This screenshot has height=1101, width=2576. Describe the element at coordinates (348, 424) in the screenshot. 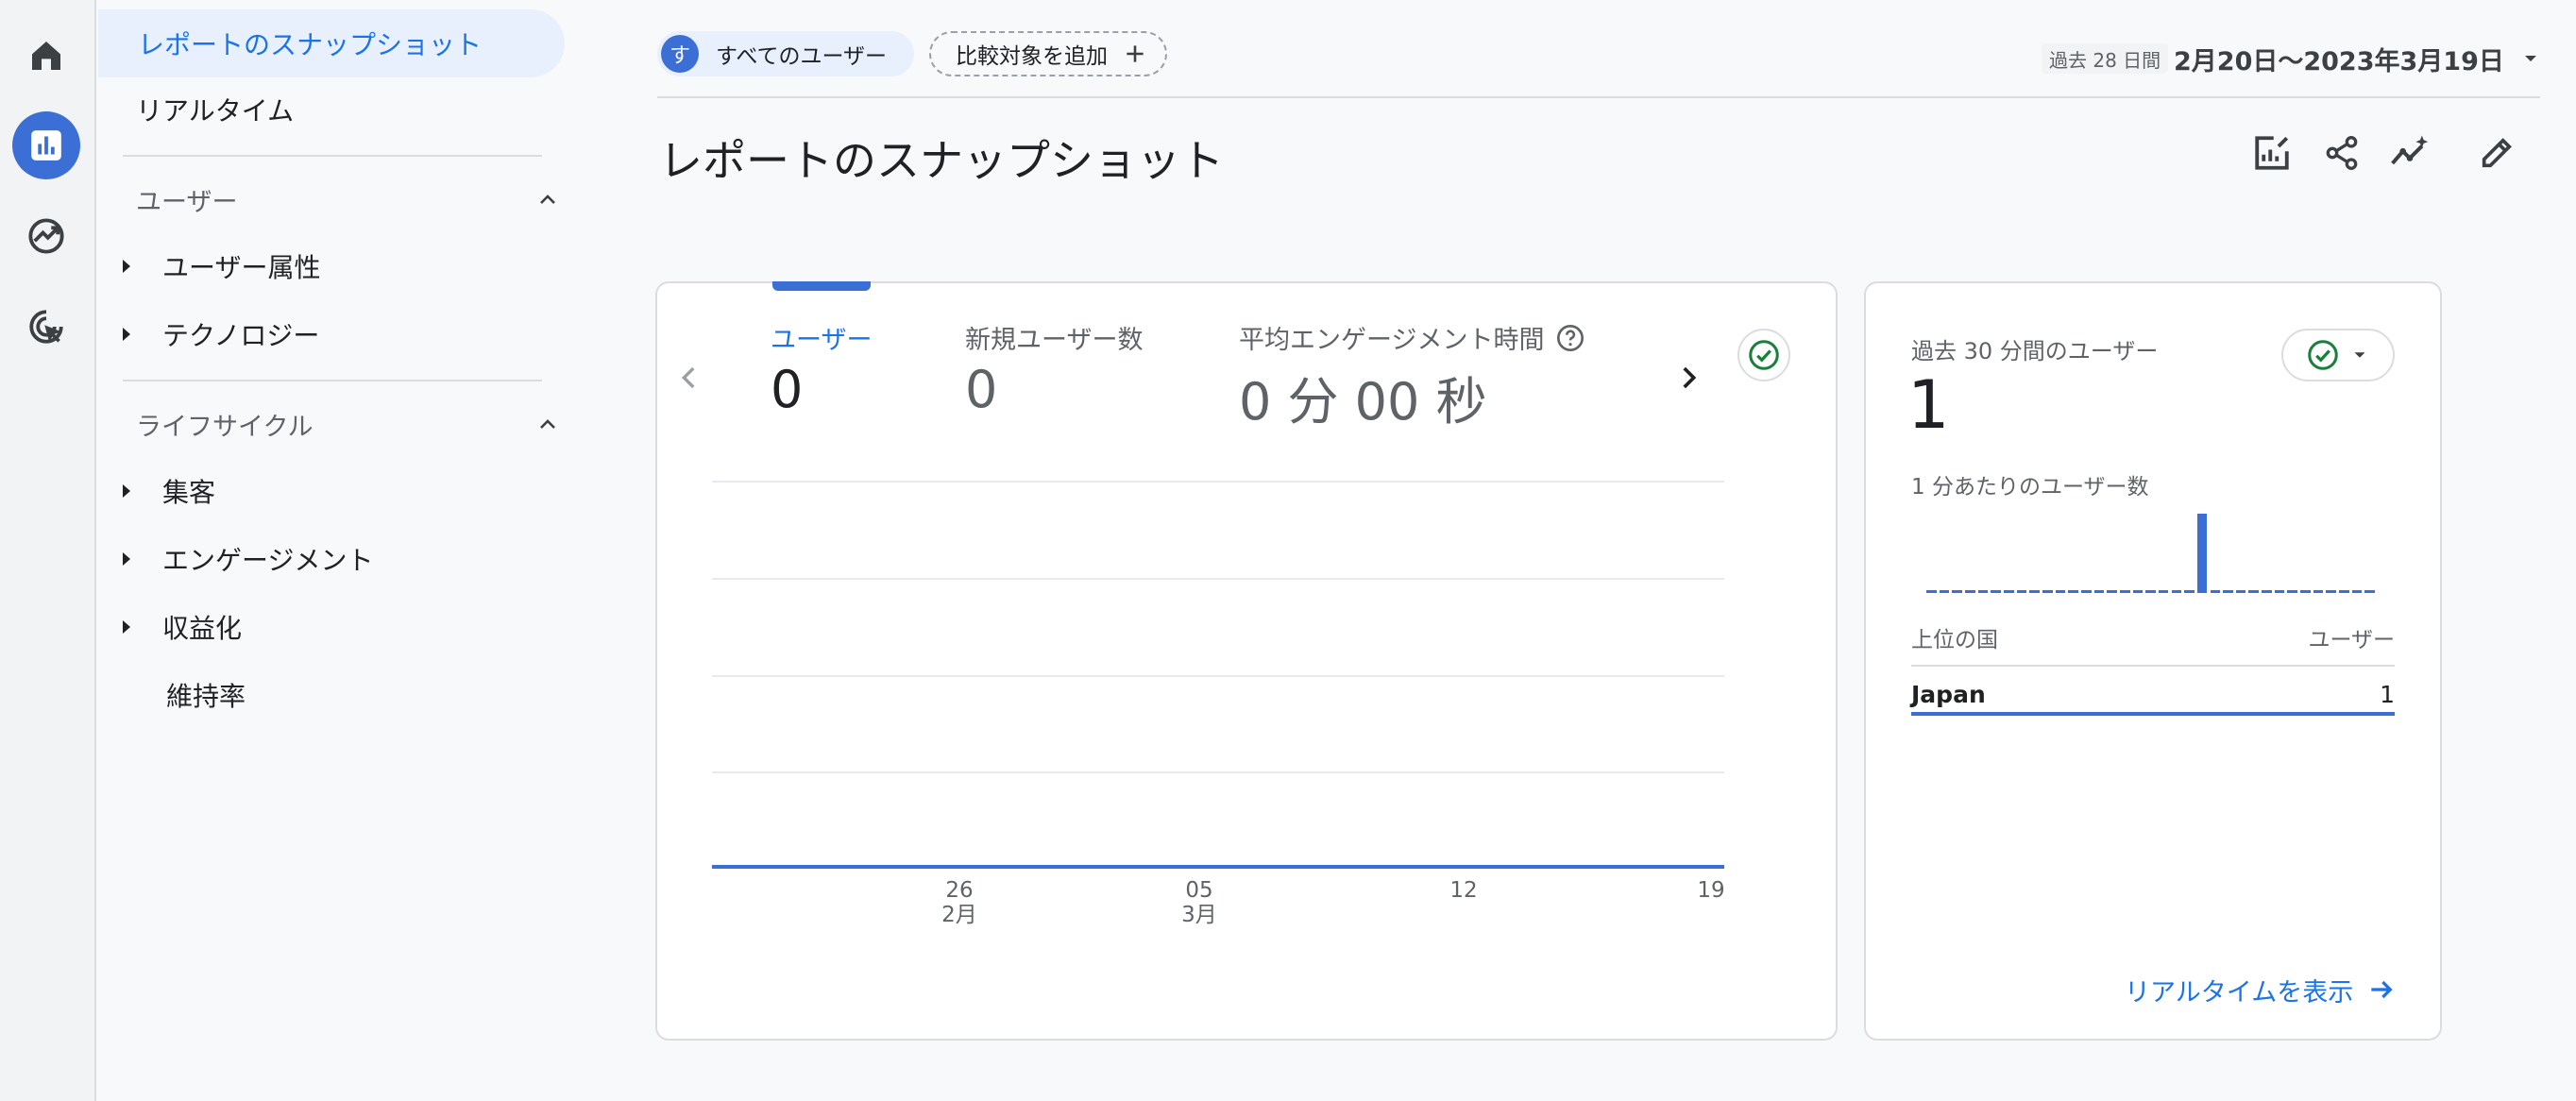

I see `section-lifecycle-header: ライフサイクル` at that location.